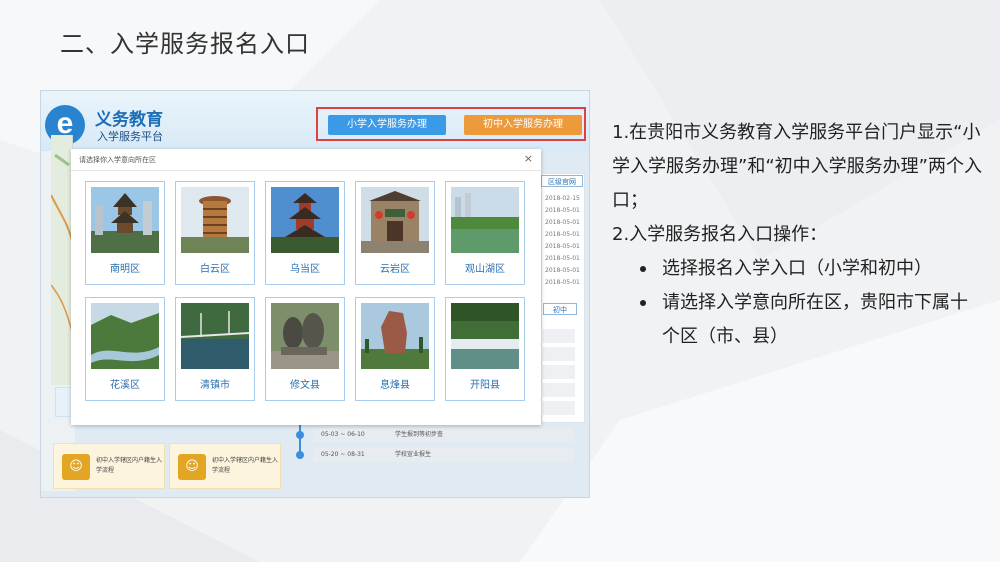 The image size is (1000, 562). Describe the element at coordinates (125, 269) in the screenshot. I see `district-name: 南明区` at that location.